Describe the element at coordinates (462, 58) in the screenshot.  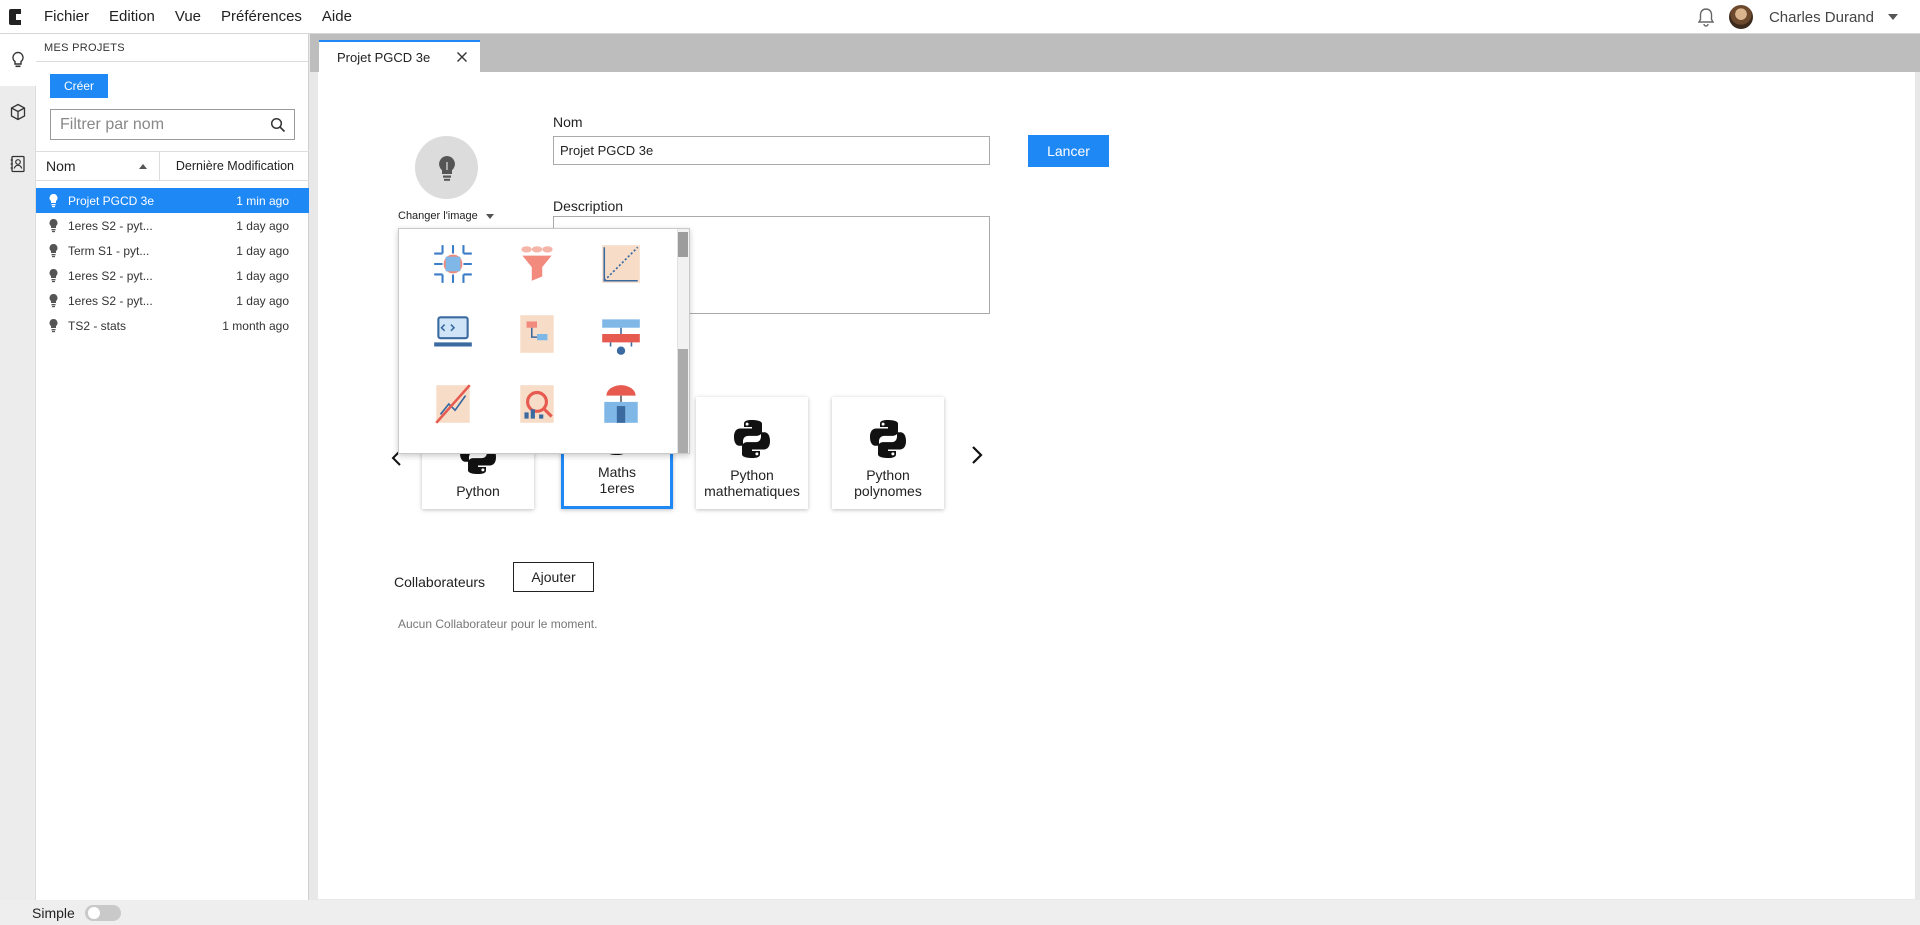
I see `close-tab-icon` at that location.